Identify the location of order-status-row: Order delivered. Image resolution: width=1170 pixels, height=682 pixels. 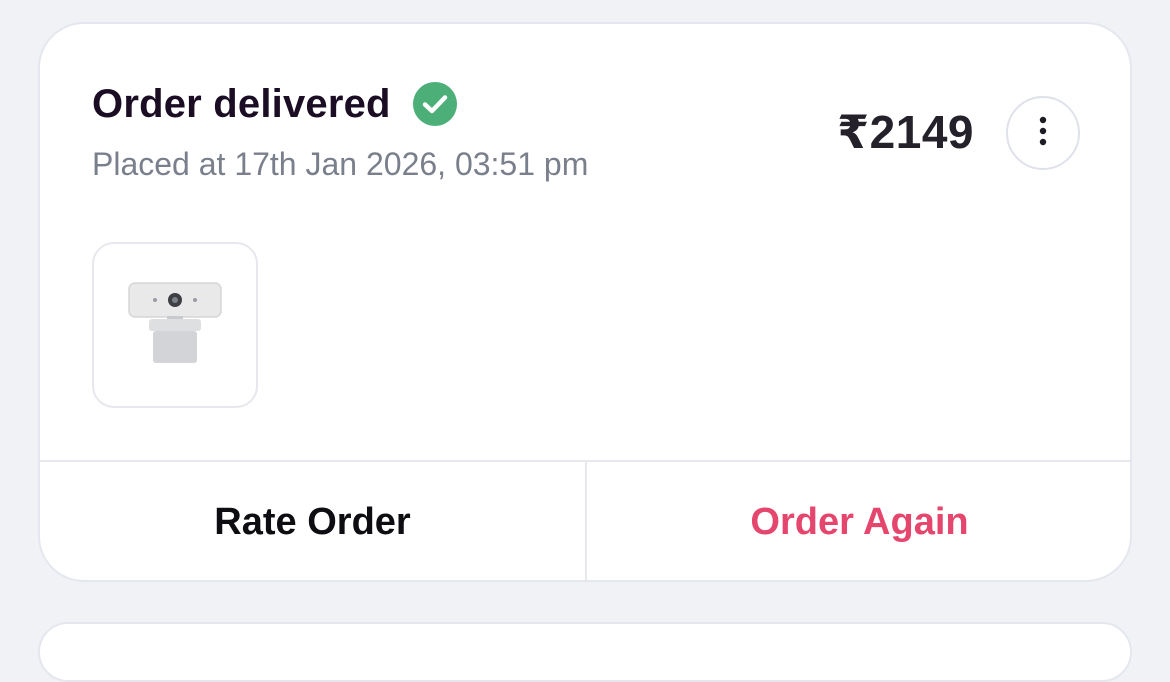
(274, 104).